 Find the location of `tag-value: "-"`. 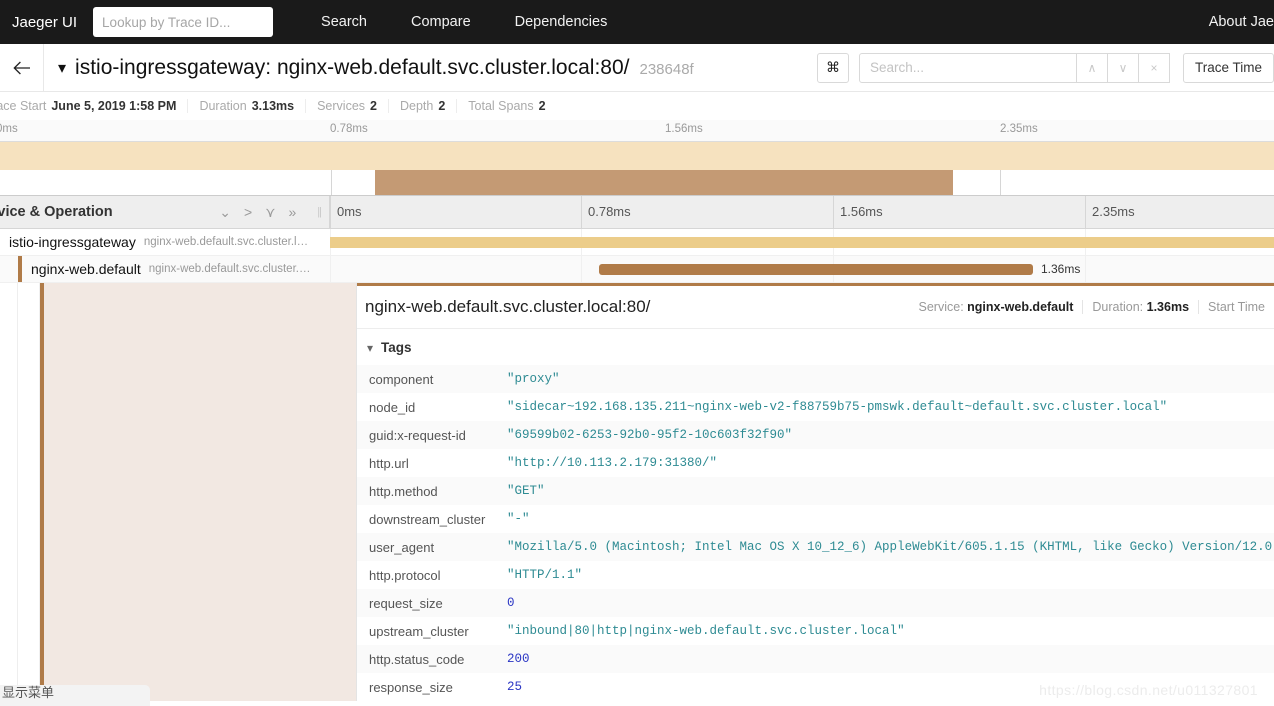

tag-value: "-" is located at coordinates (518, 519).